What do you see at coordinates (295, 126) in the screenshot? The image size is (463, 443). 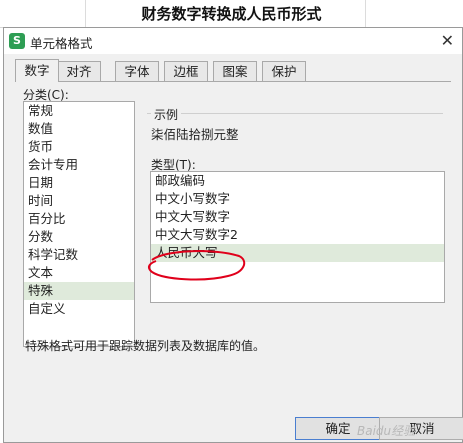 I see `sample-group: 示例 柒佰陆拾捌元整` at bounding box center [295, 126].